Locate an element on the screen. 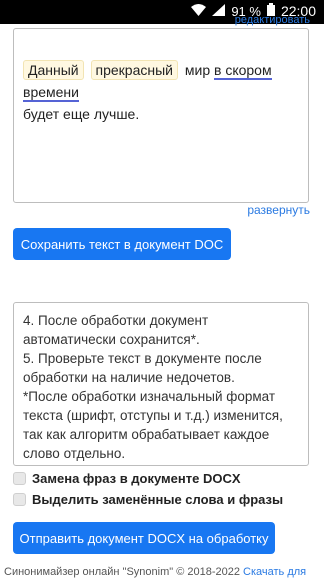  edit-link: редактировать is located at coordinates (272, 20).